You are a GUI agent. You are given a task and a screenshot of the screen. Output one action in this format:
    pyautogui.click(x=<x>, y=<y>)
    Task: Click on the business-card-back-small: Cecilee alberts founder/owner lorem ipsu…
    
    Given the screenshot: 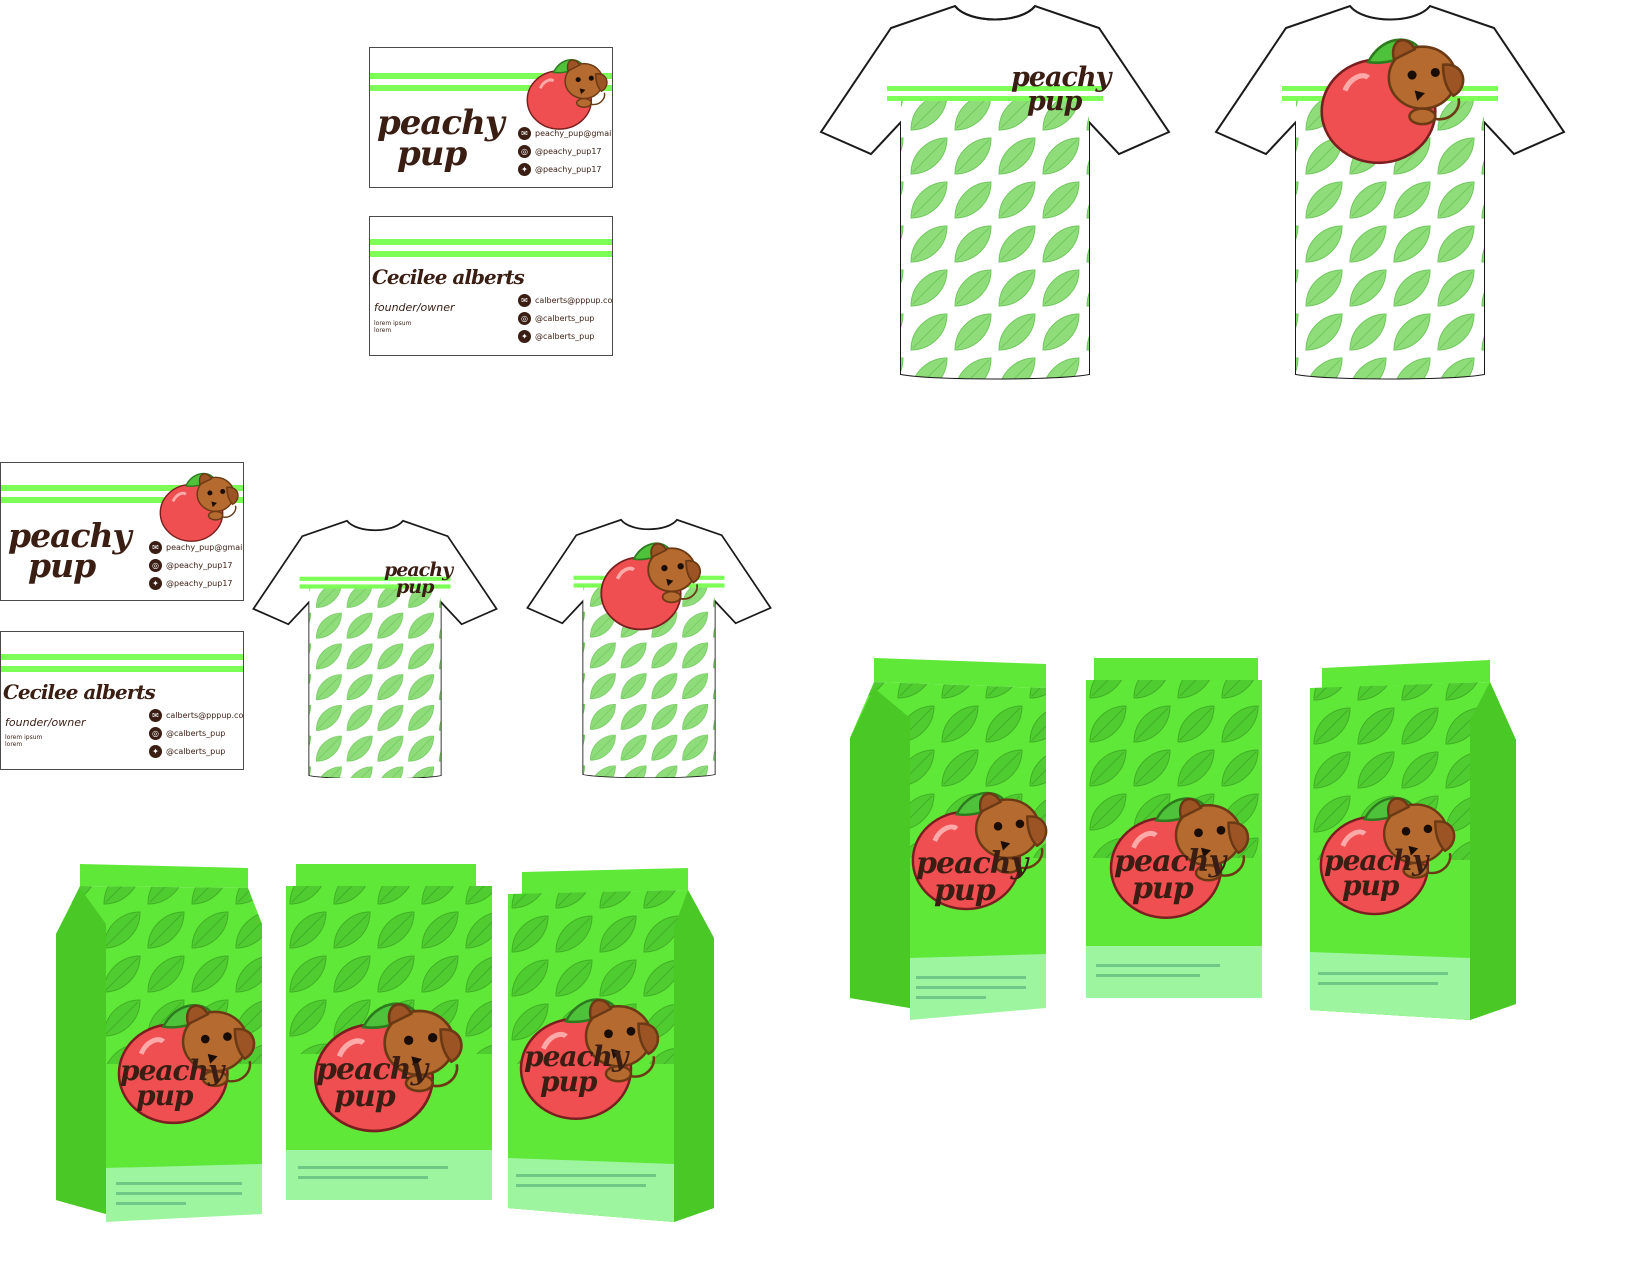 What is the action you would take?
    pyautogui.click(x=122, y=700)
    